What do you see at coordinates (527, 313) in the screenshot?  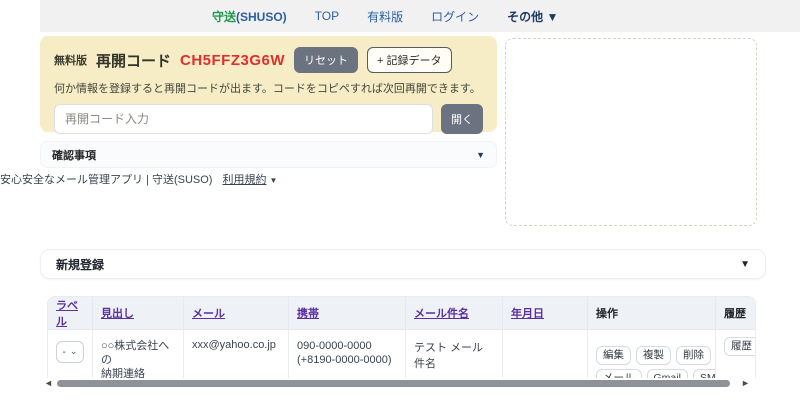 I see `column-header-date: 年月日` at bounding box center [527, 313].